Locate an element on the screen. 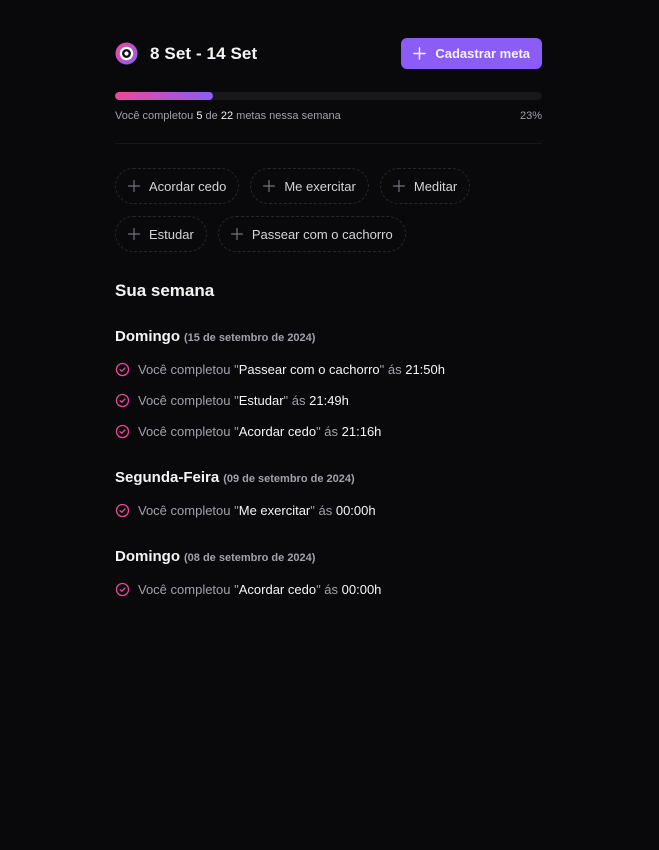 This screenshot has height=850, width=659. goal-chip-label: Acordar cedo is located at coordinates (188, 186).